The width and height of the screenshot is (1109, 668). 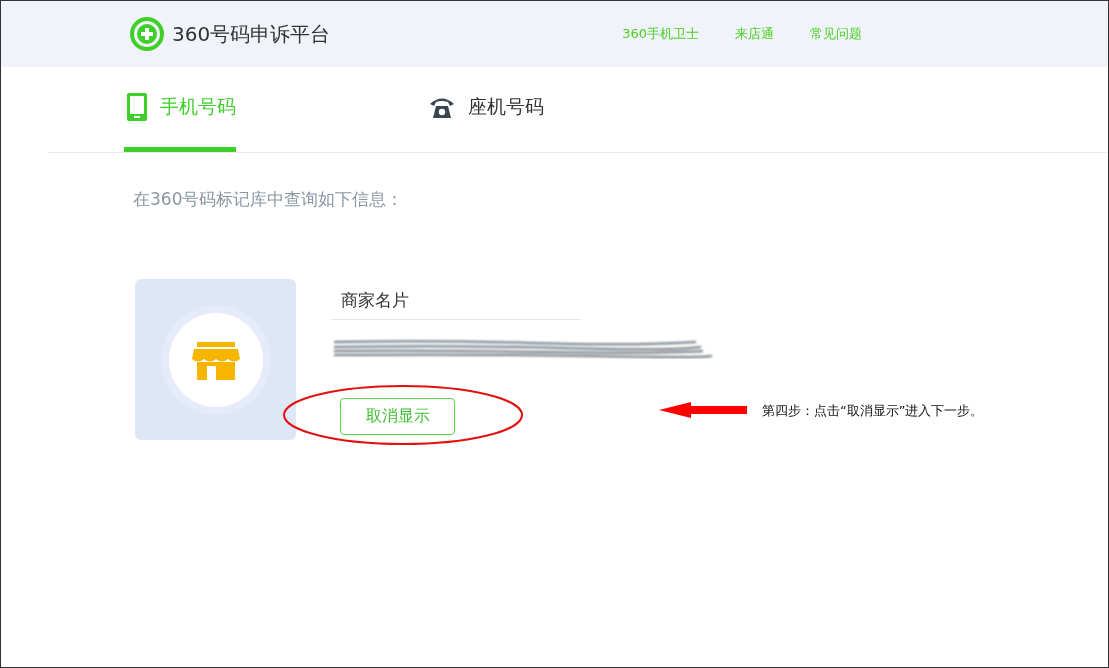 What do you see at coordinates (147, 34) in the screenshot?
I see `logo-icon` at bounding box center [147, 34].